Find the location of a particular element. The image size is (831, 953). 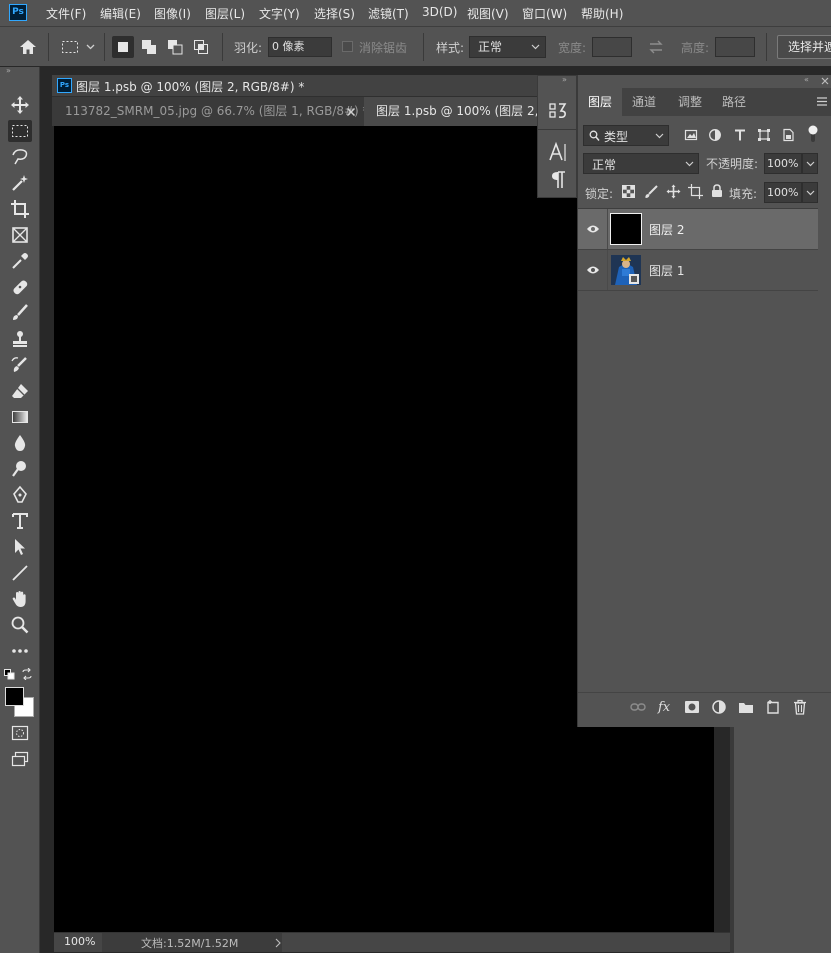

opacity-dropdown is located at coordinates (810, 163).